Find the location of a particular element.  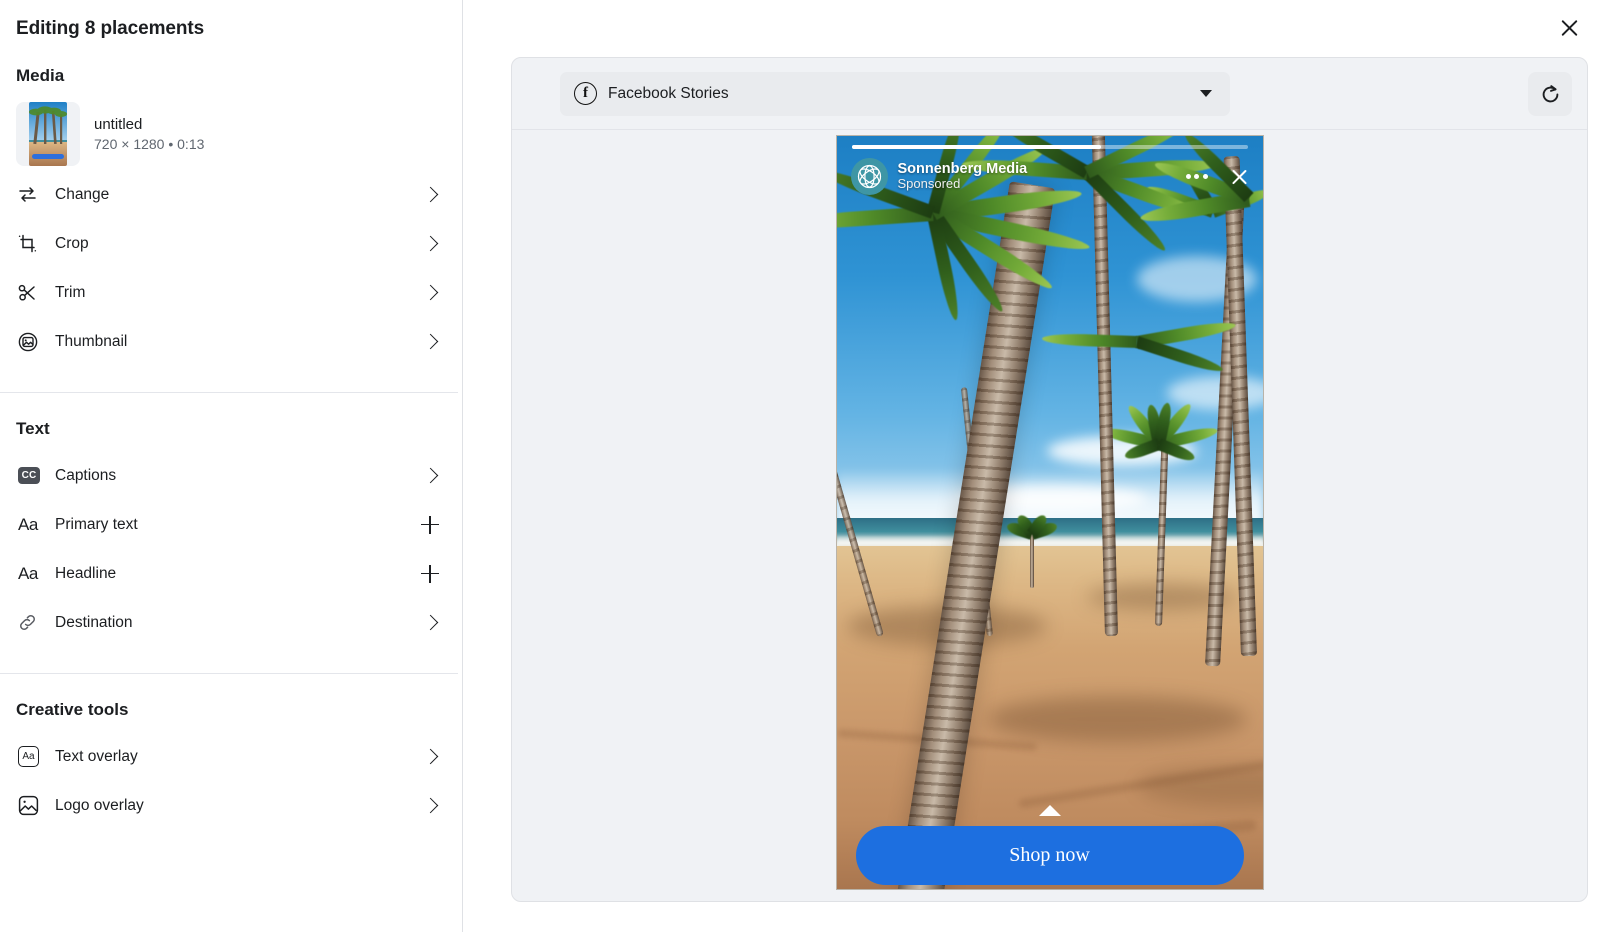

row-label: Captions is located at coordinates (86, 475).